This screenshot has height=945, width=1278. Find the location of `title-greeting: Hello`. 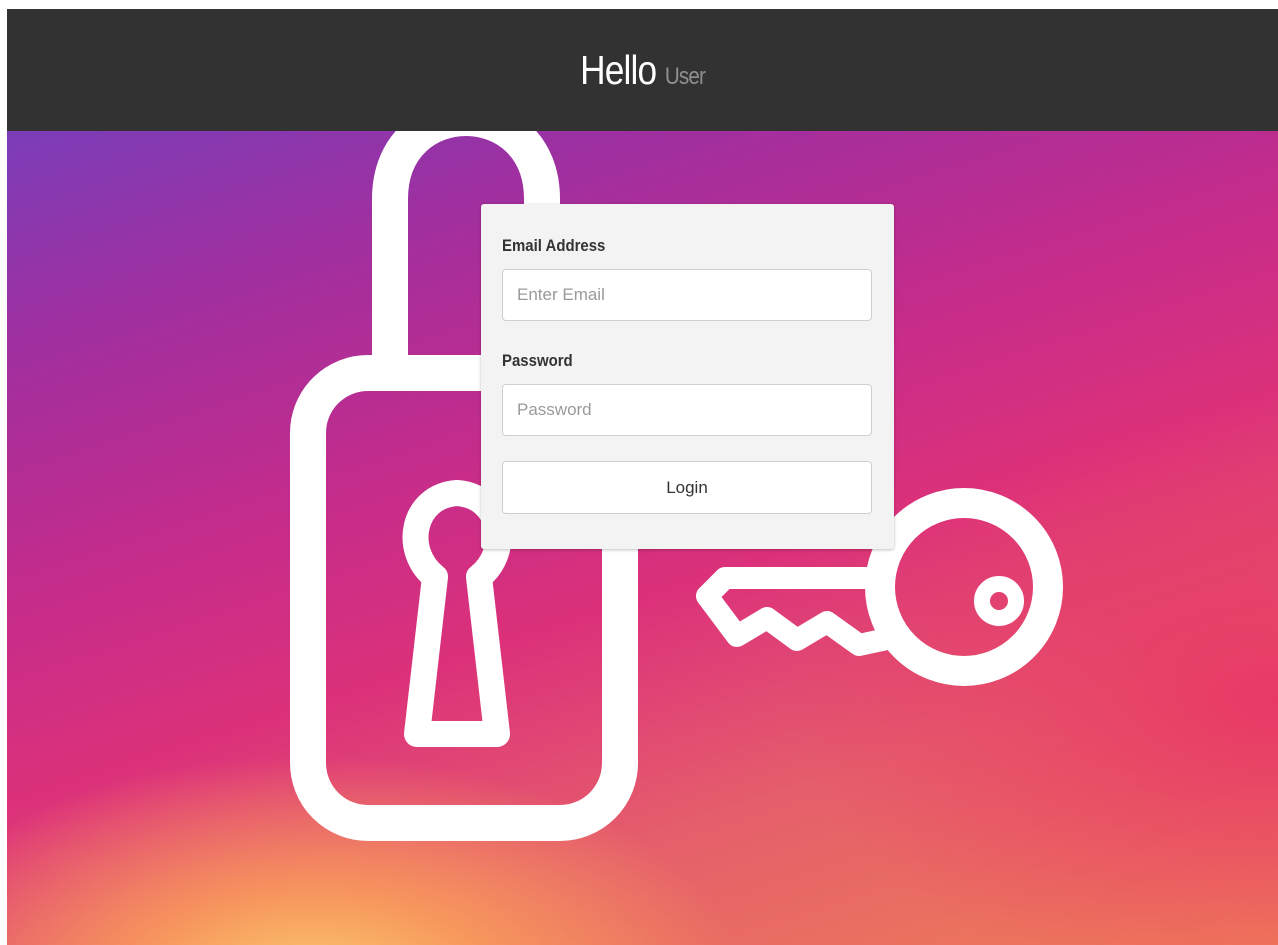

title-greeting: Hello is located at coordinates (618, 69).